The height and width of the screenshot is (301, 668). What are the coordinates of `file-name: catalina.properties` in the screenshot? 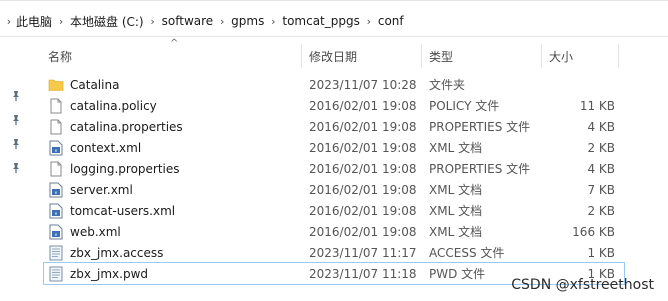 It's located at (126, 126).